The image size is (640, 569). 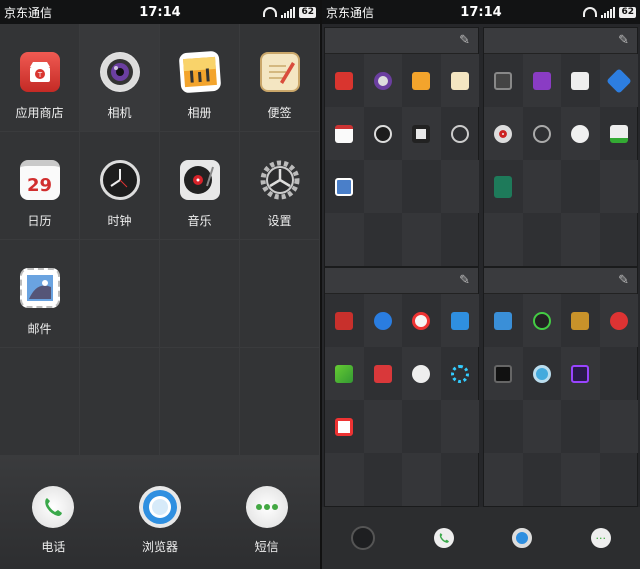 I want to click on app-notes: 便签, so click(x=280, y=78).